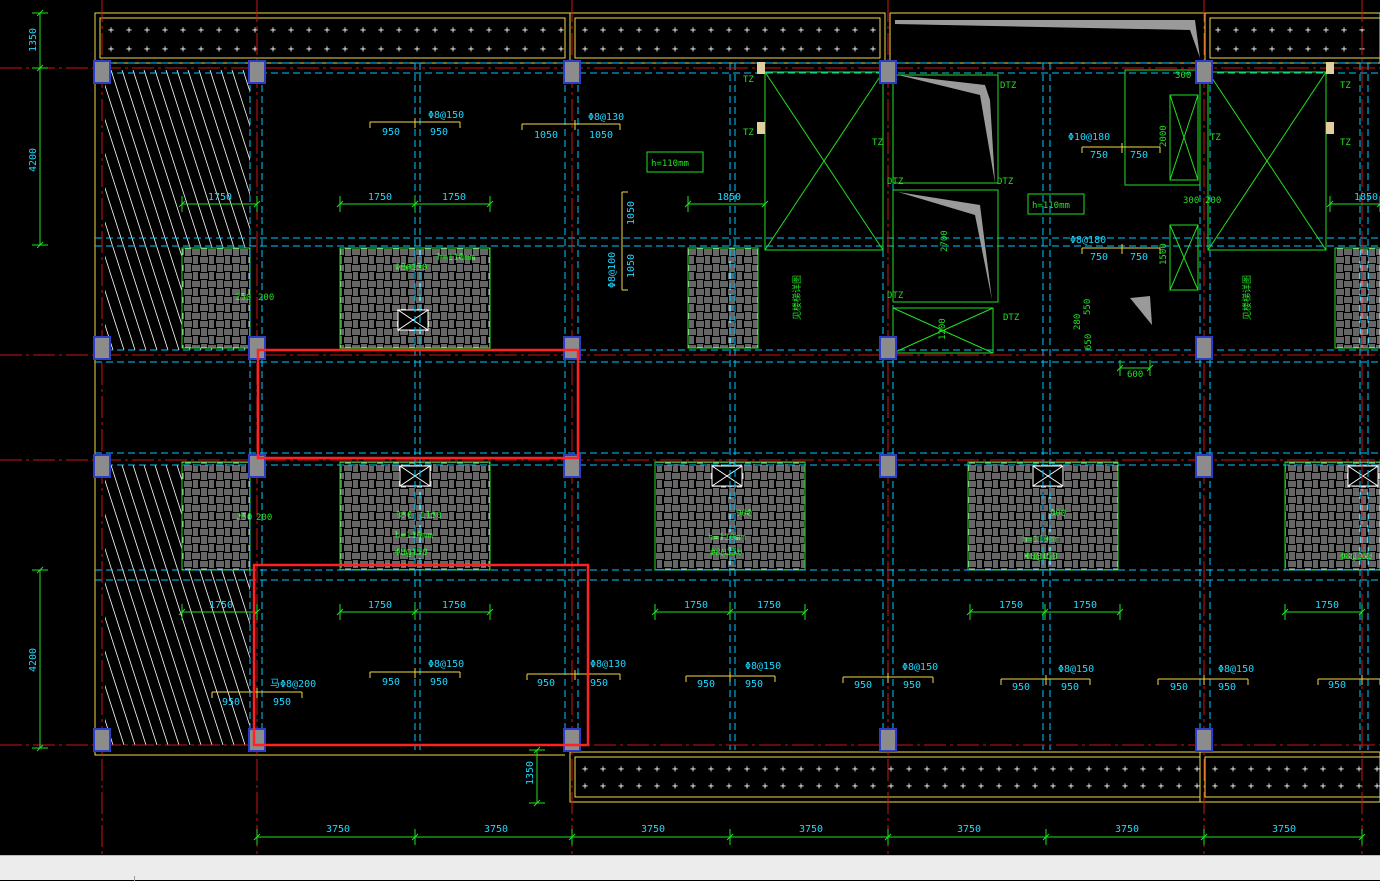 This screenshot has height=881, width=1380. I want to click on bay-dim-5: 3750, so click(969, 829).